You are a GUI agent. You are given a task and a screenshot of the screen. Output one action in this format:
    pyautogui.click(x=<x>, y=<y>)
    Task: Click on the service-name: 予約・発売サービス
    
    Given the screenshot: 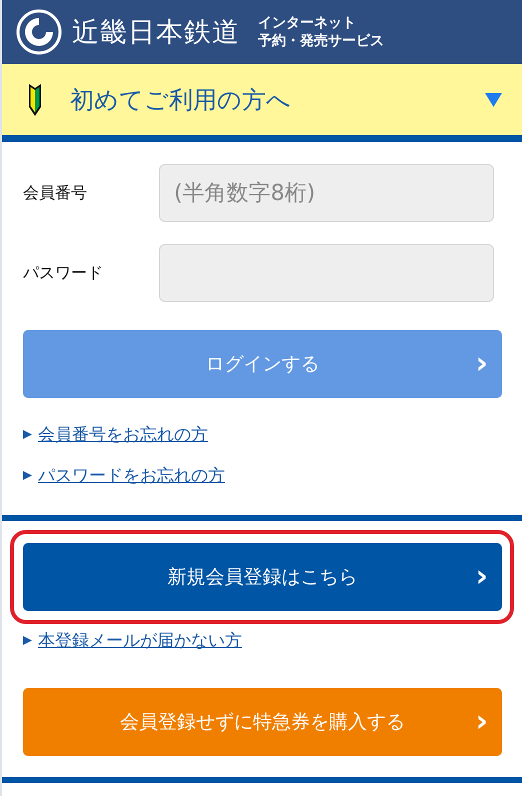 What is the action you would take?
    pyautogui.click(x=321, y=41)
    